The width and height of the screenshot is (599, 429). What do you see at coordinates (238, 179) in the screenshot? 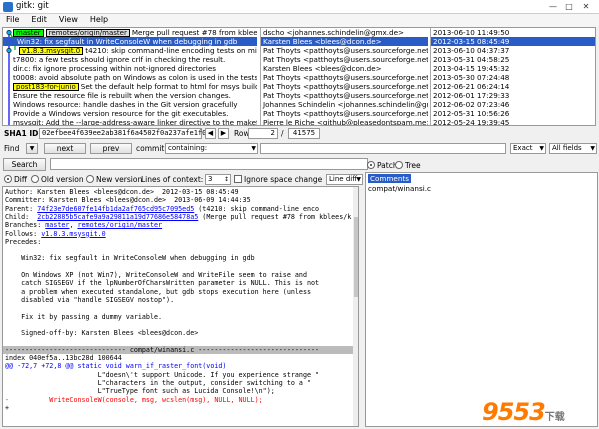
I see `ignore-space-checkbox` at bounding box center [238, 179].